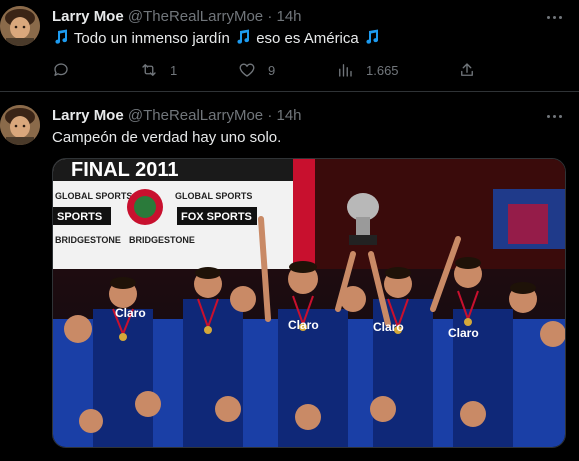  I want to click on tweet-text-part: eso es América, so click(307, 38).